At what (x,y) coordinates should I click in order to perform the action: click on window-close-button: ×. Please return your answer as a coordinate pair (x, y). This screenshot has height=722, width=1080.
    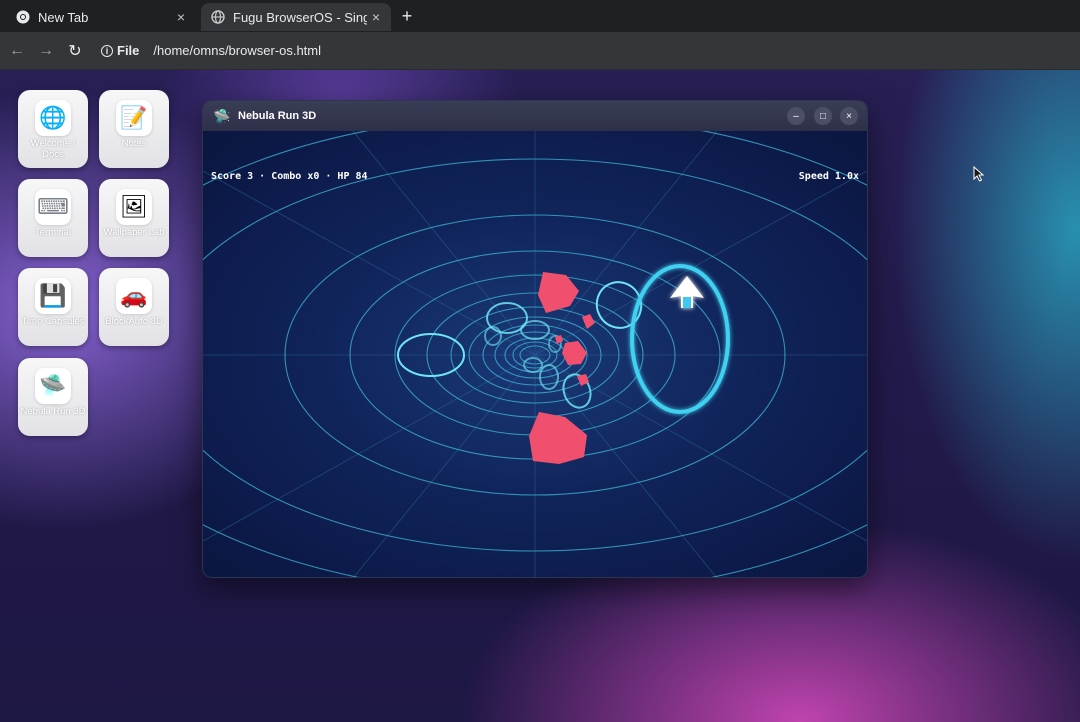
    Looking at the image, I should click on (849, 116).